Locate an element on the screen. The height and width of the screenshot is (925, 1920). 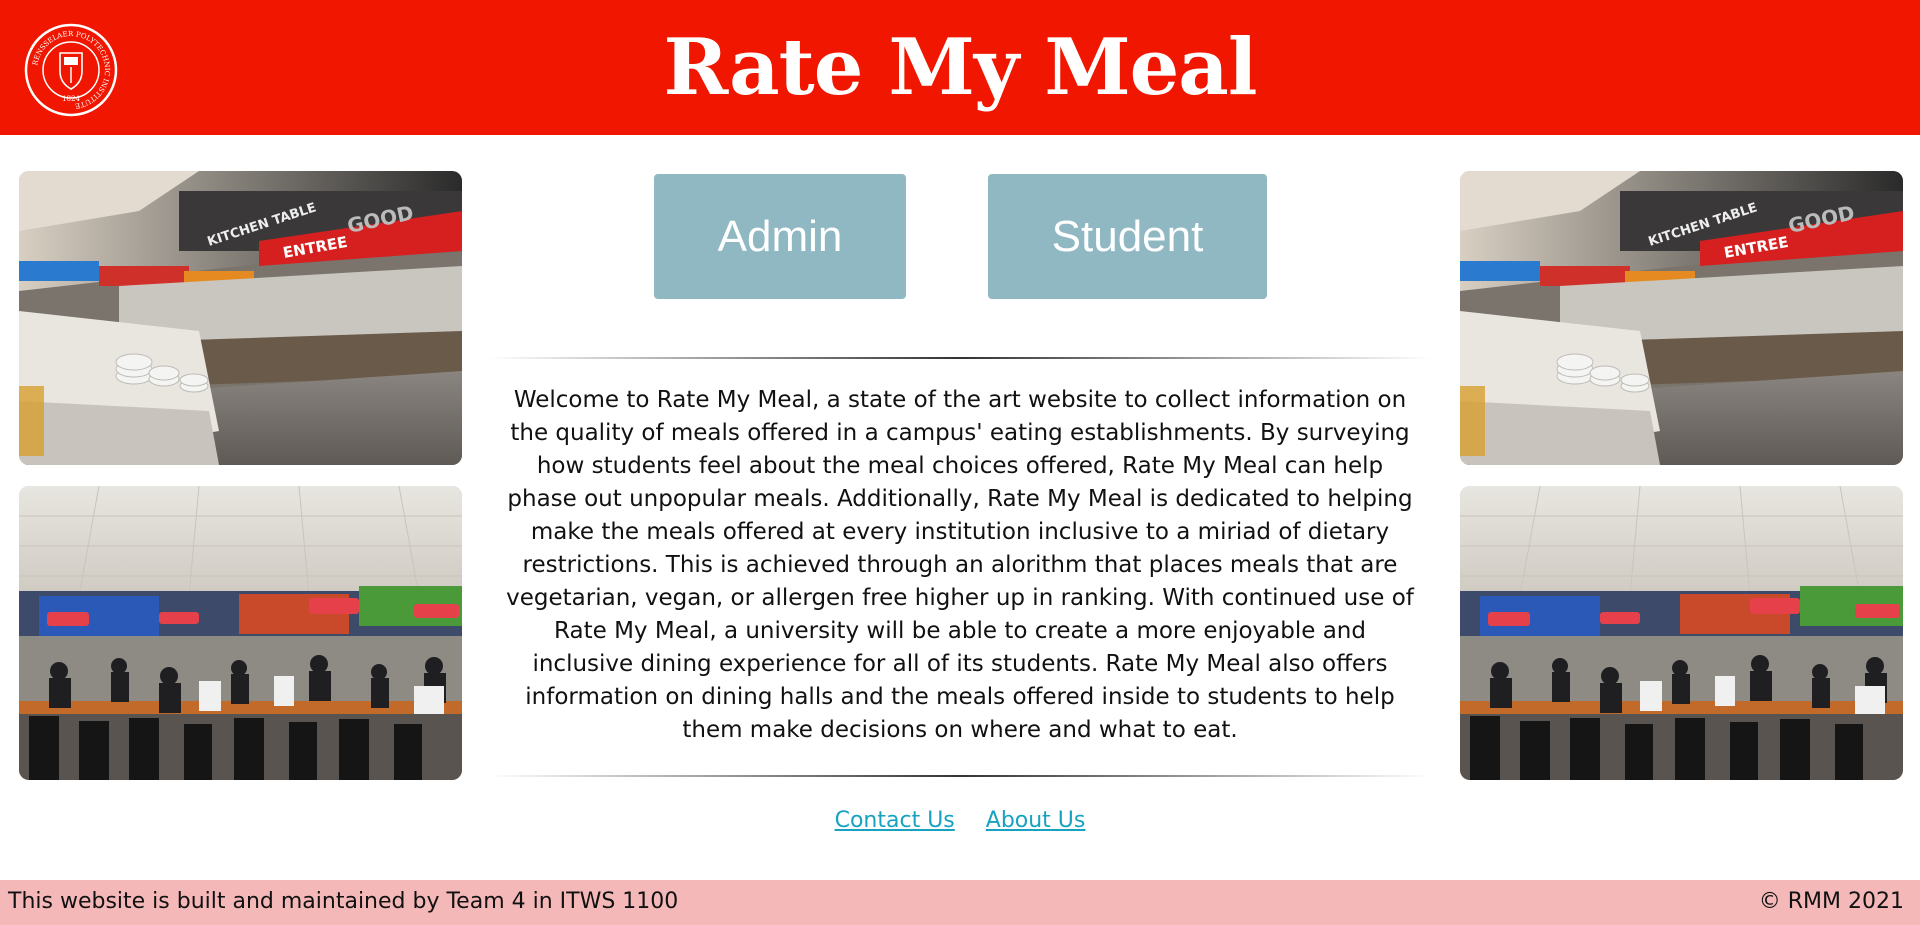
page-title: Rate My Meal is located at coordinates (960, 67).